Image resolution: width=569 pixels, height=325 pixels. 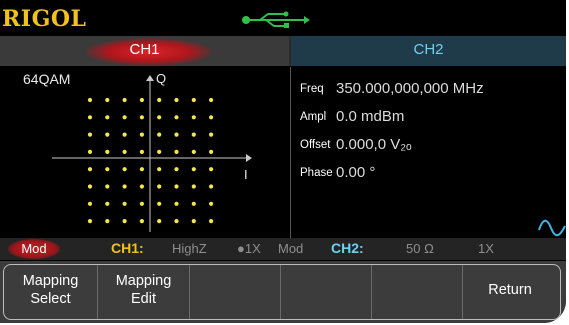 What do you see at coordinates (143, 281) in the screenshot?
I see `softkey-mapping-edit-line1: Mapping` at bounding box center [143, 281].